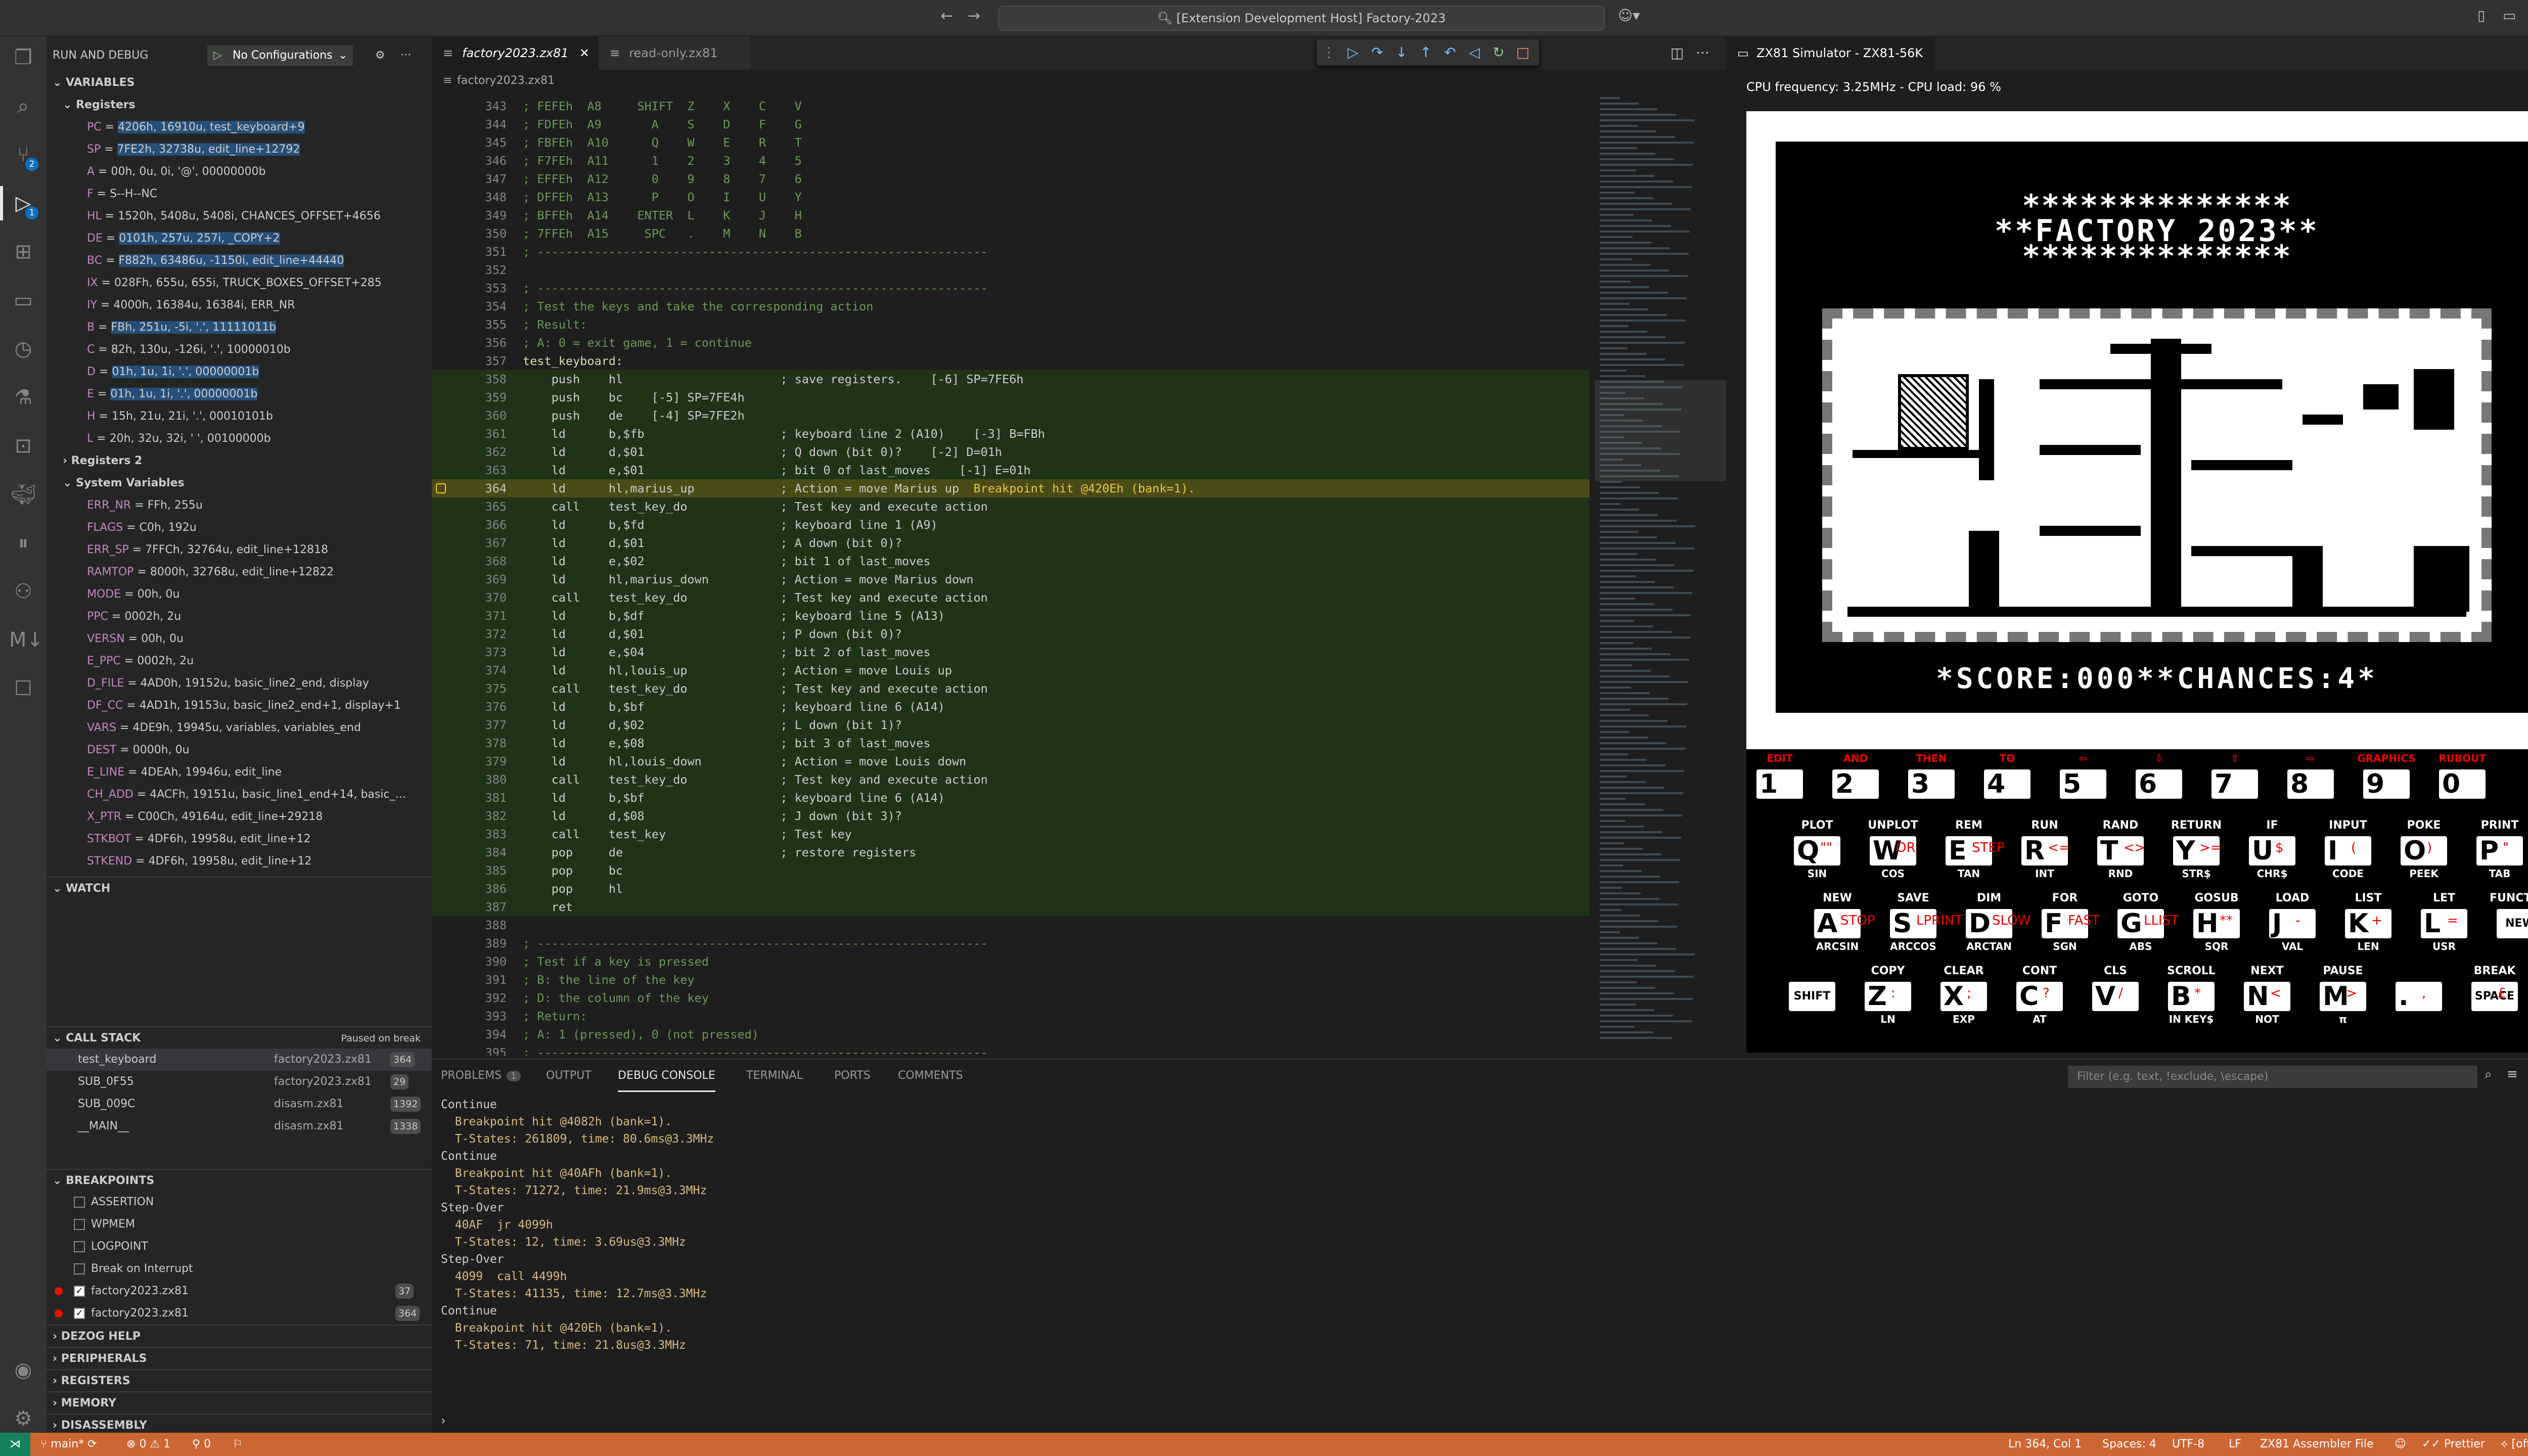  Describe the element at coordinates (2489, 1074) in the screenshot. I see `search-icon: ⌕` at that location.